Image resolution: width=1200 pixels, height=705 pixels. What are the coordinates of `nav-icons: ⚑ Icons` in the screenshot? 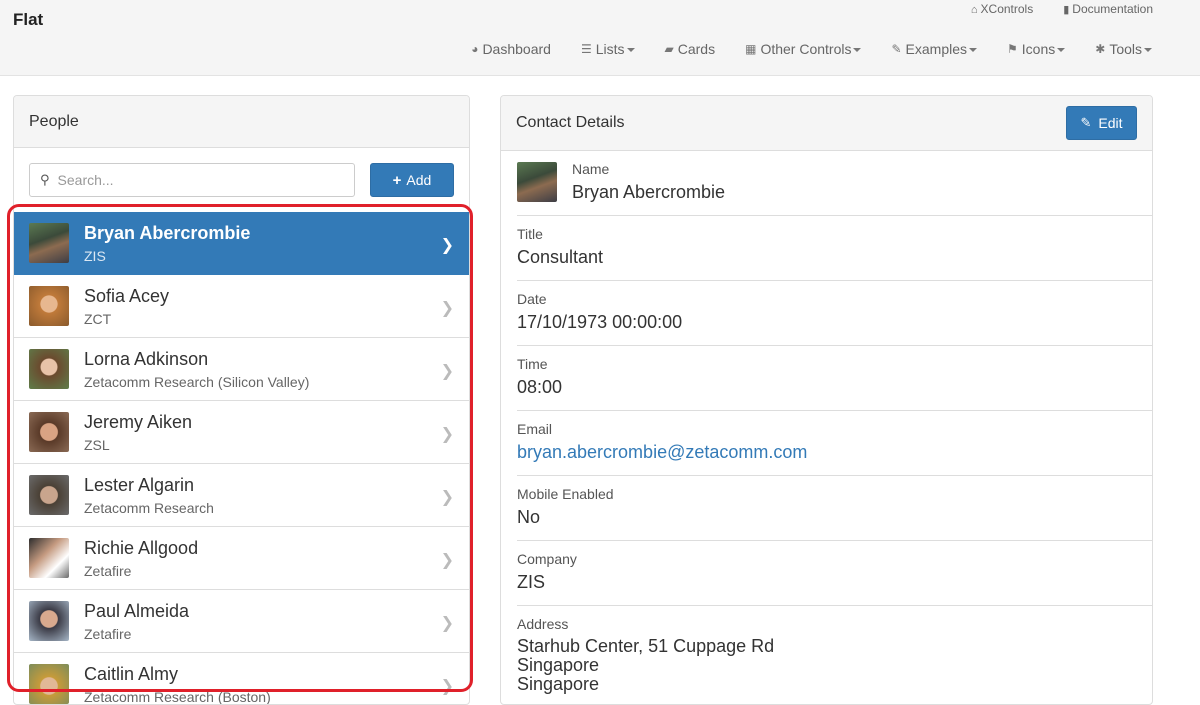 It's located at (1036, 49).